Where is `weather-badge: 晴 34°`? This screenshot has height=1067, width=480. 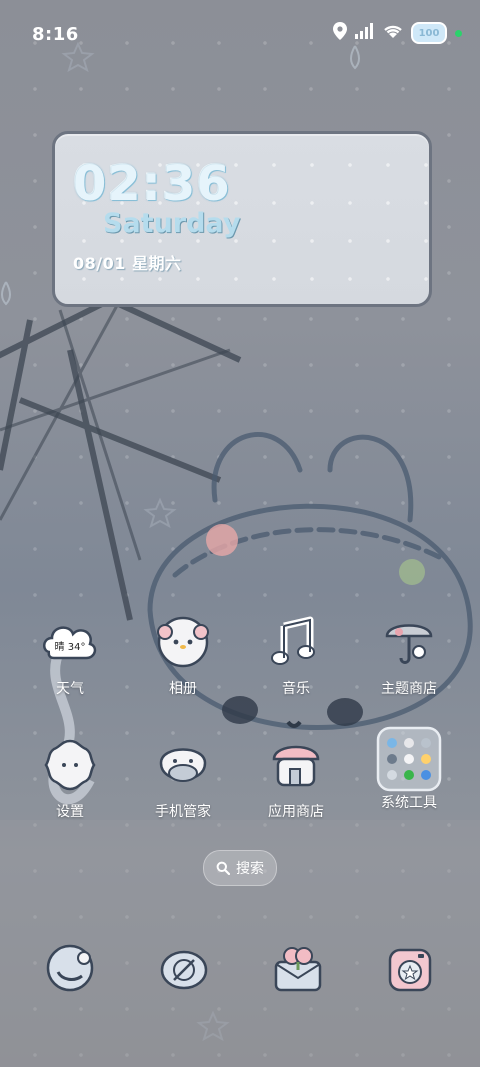 weather-badge: 晴 34° is located at coordinates (70, 646).